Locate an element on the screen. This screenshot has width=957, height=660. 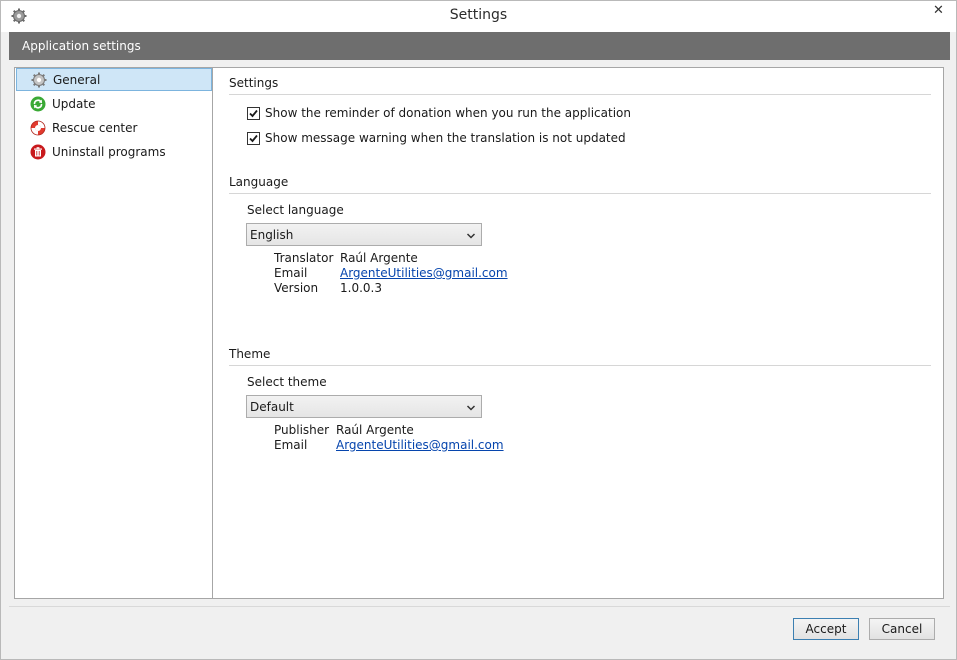
language-select: English is located at coordinates (364, 234).